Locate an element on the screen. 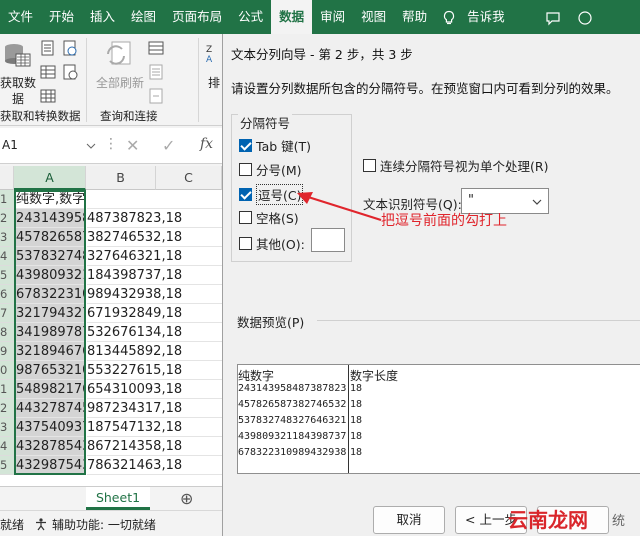 The height and width of the screenshot is (536, 640). cell-b: 382746532,18 is located at coordinates (154, 237).